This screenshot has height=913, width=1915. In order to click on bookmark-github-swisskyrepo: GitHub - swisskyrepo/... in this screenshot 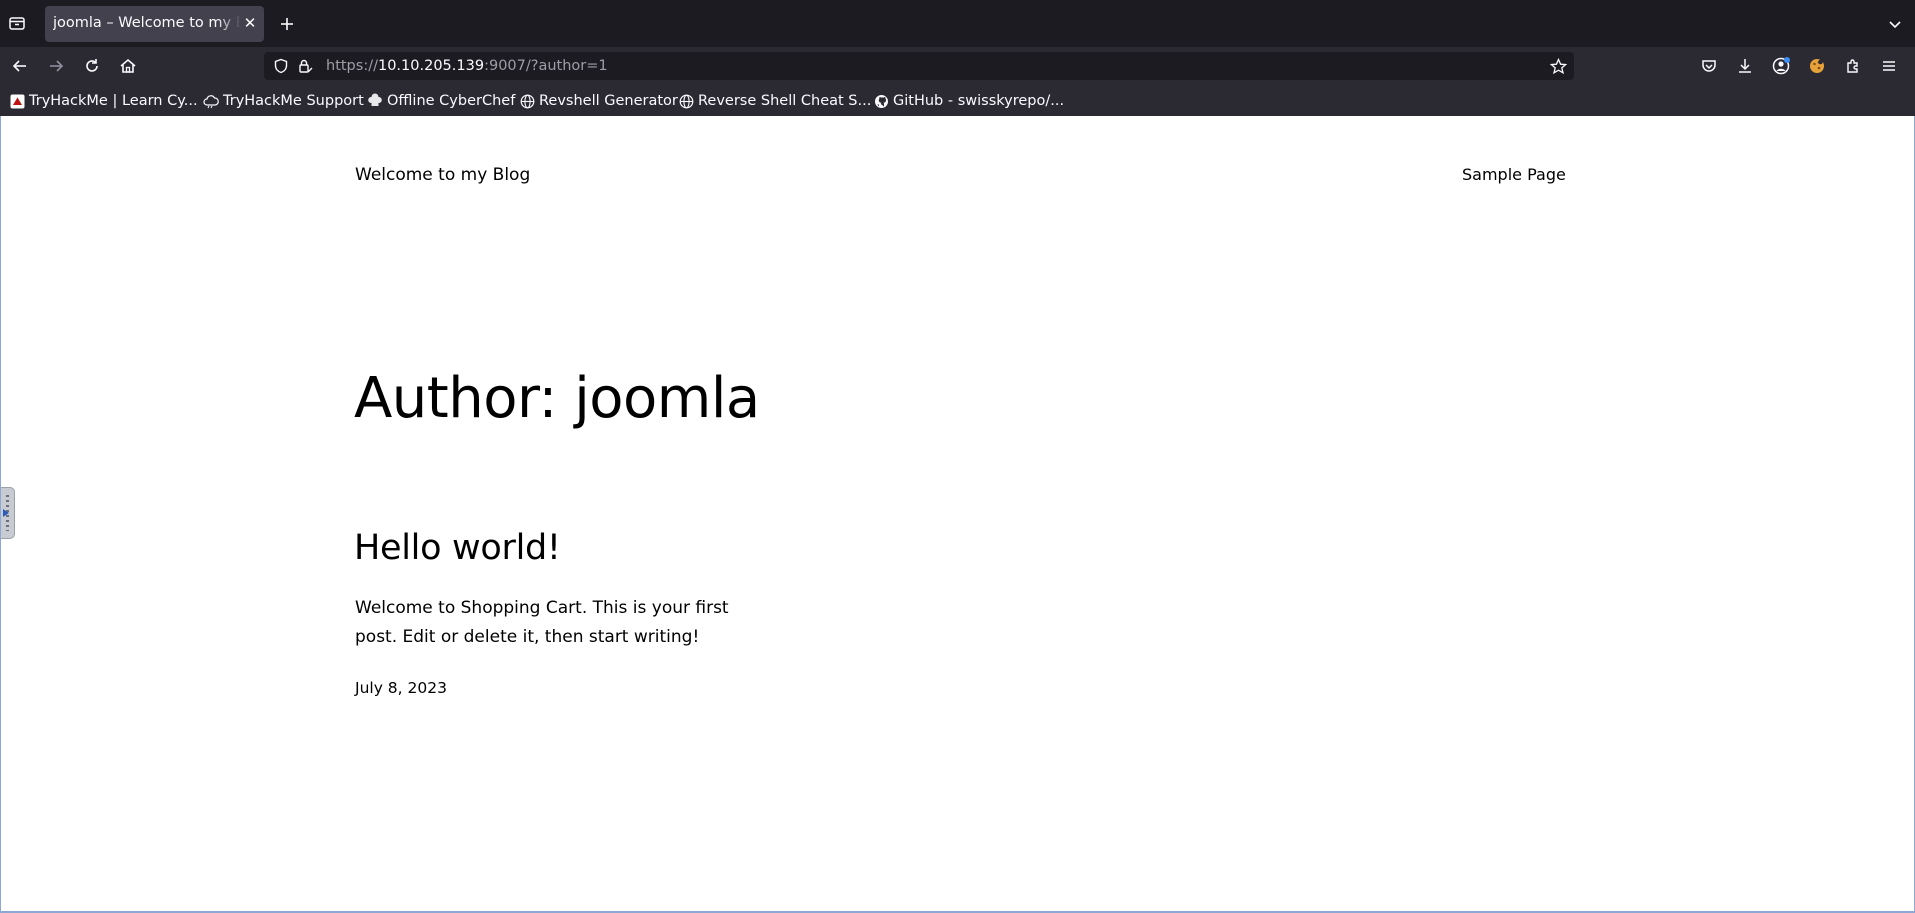, I will do `click(968, 101)`.